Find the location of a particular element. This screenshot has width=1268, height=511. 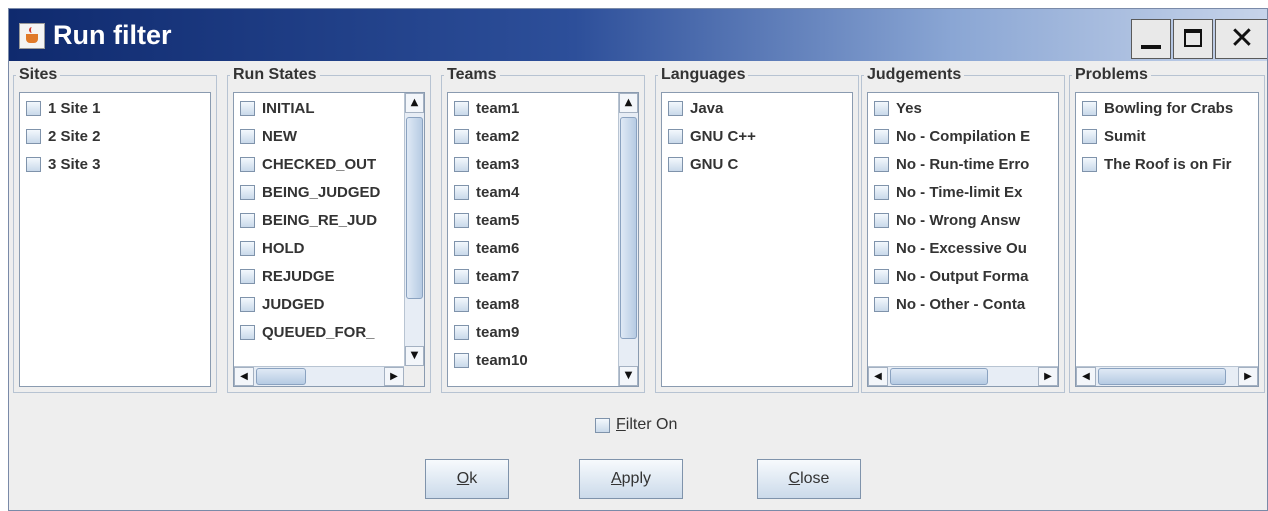

list-item: No - Wrong Answ is located at coordinates (947, 220).